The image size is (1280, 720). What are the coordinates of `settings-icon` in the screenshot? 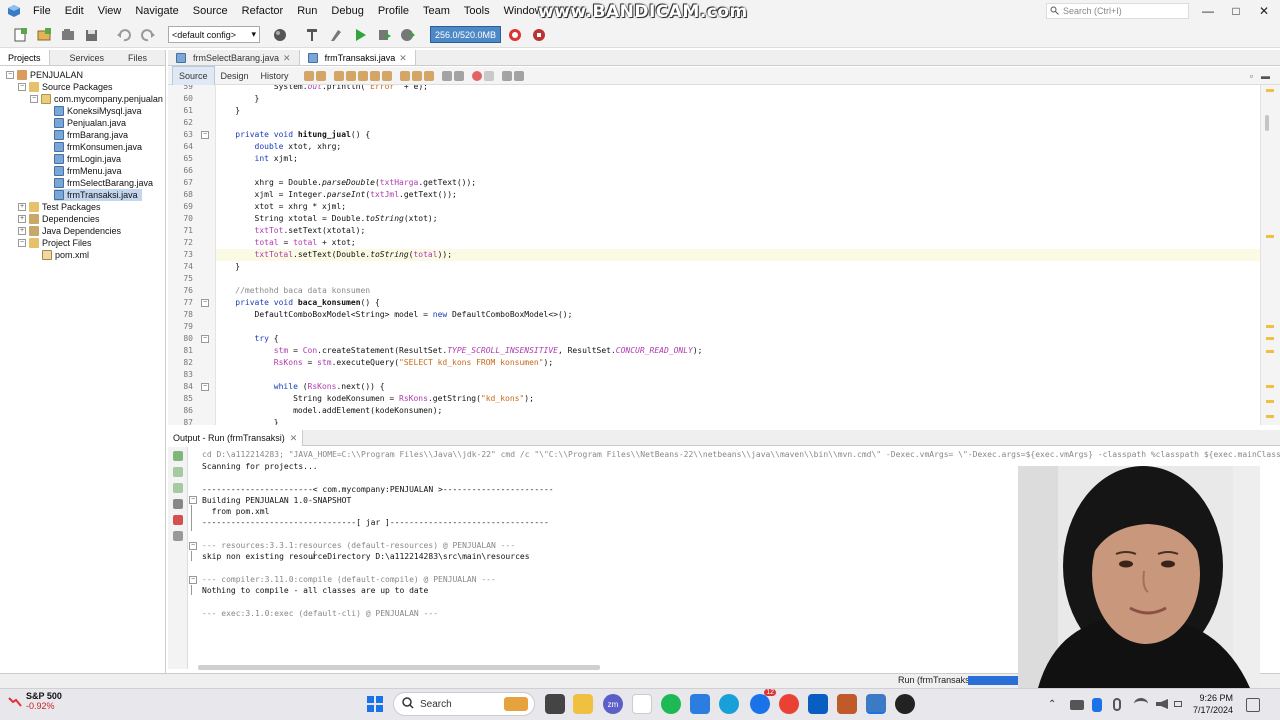 It's located at (178, 504).